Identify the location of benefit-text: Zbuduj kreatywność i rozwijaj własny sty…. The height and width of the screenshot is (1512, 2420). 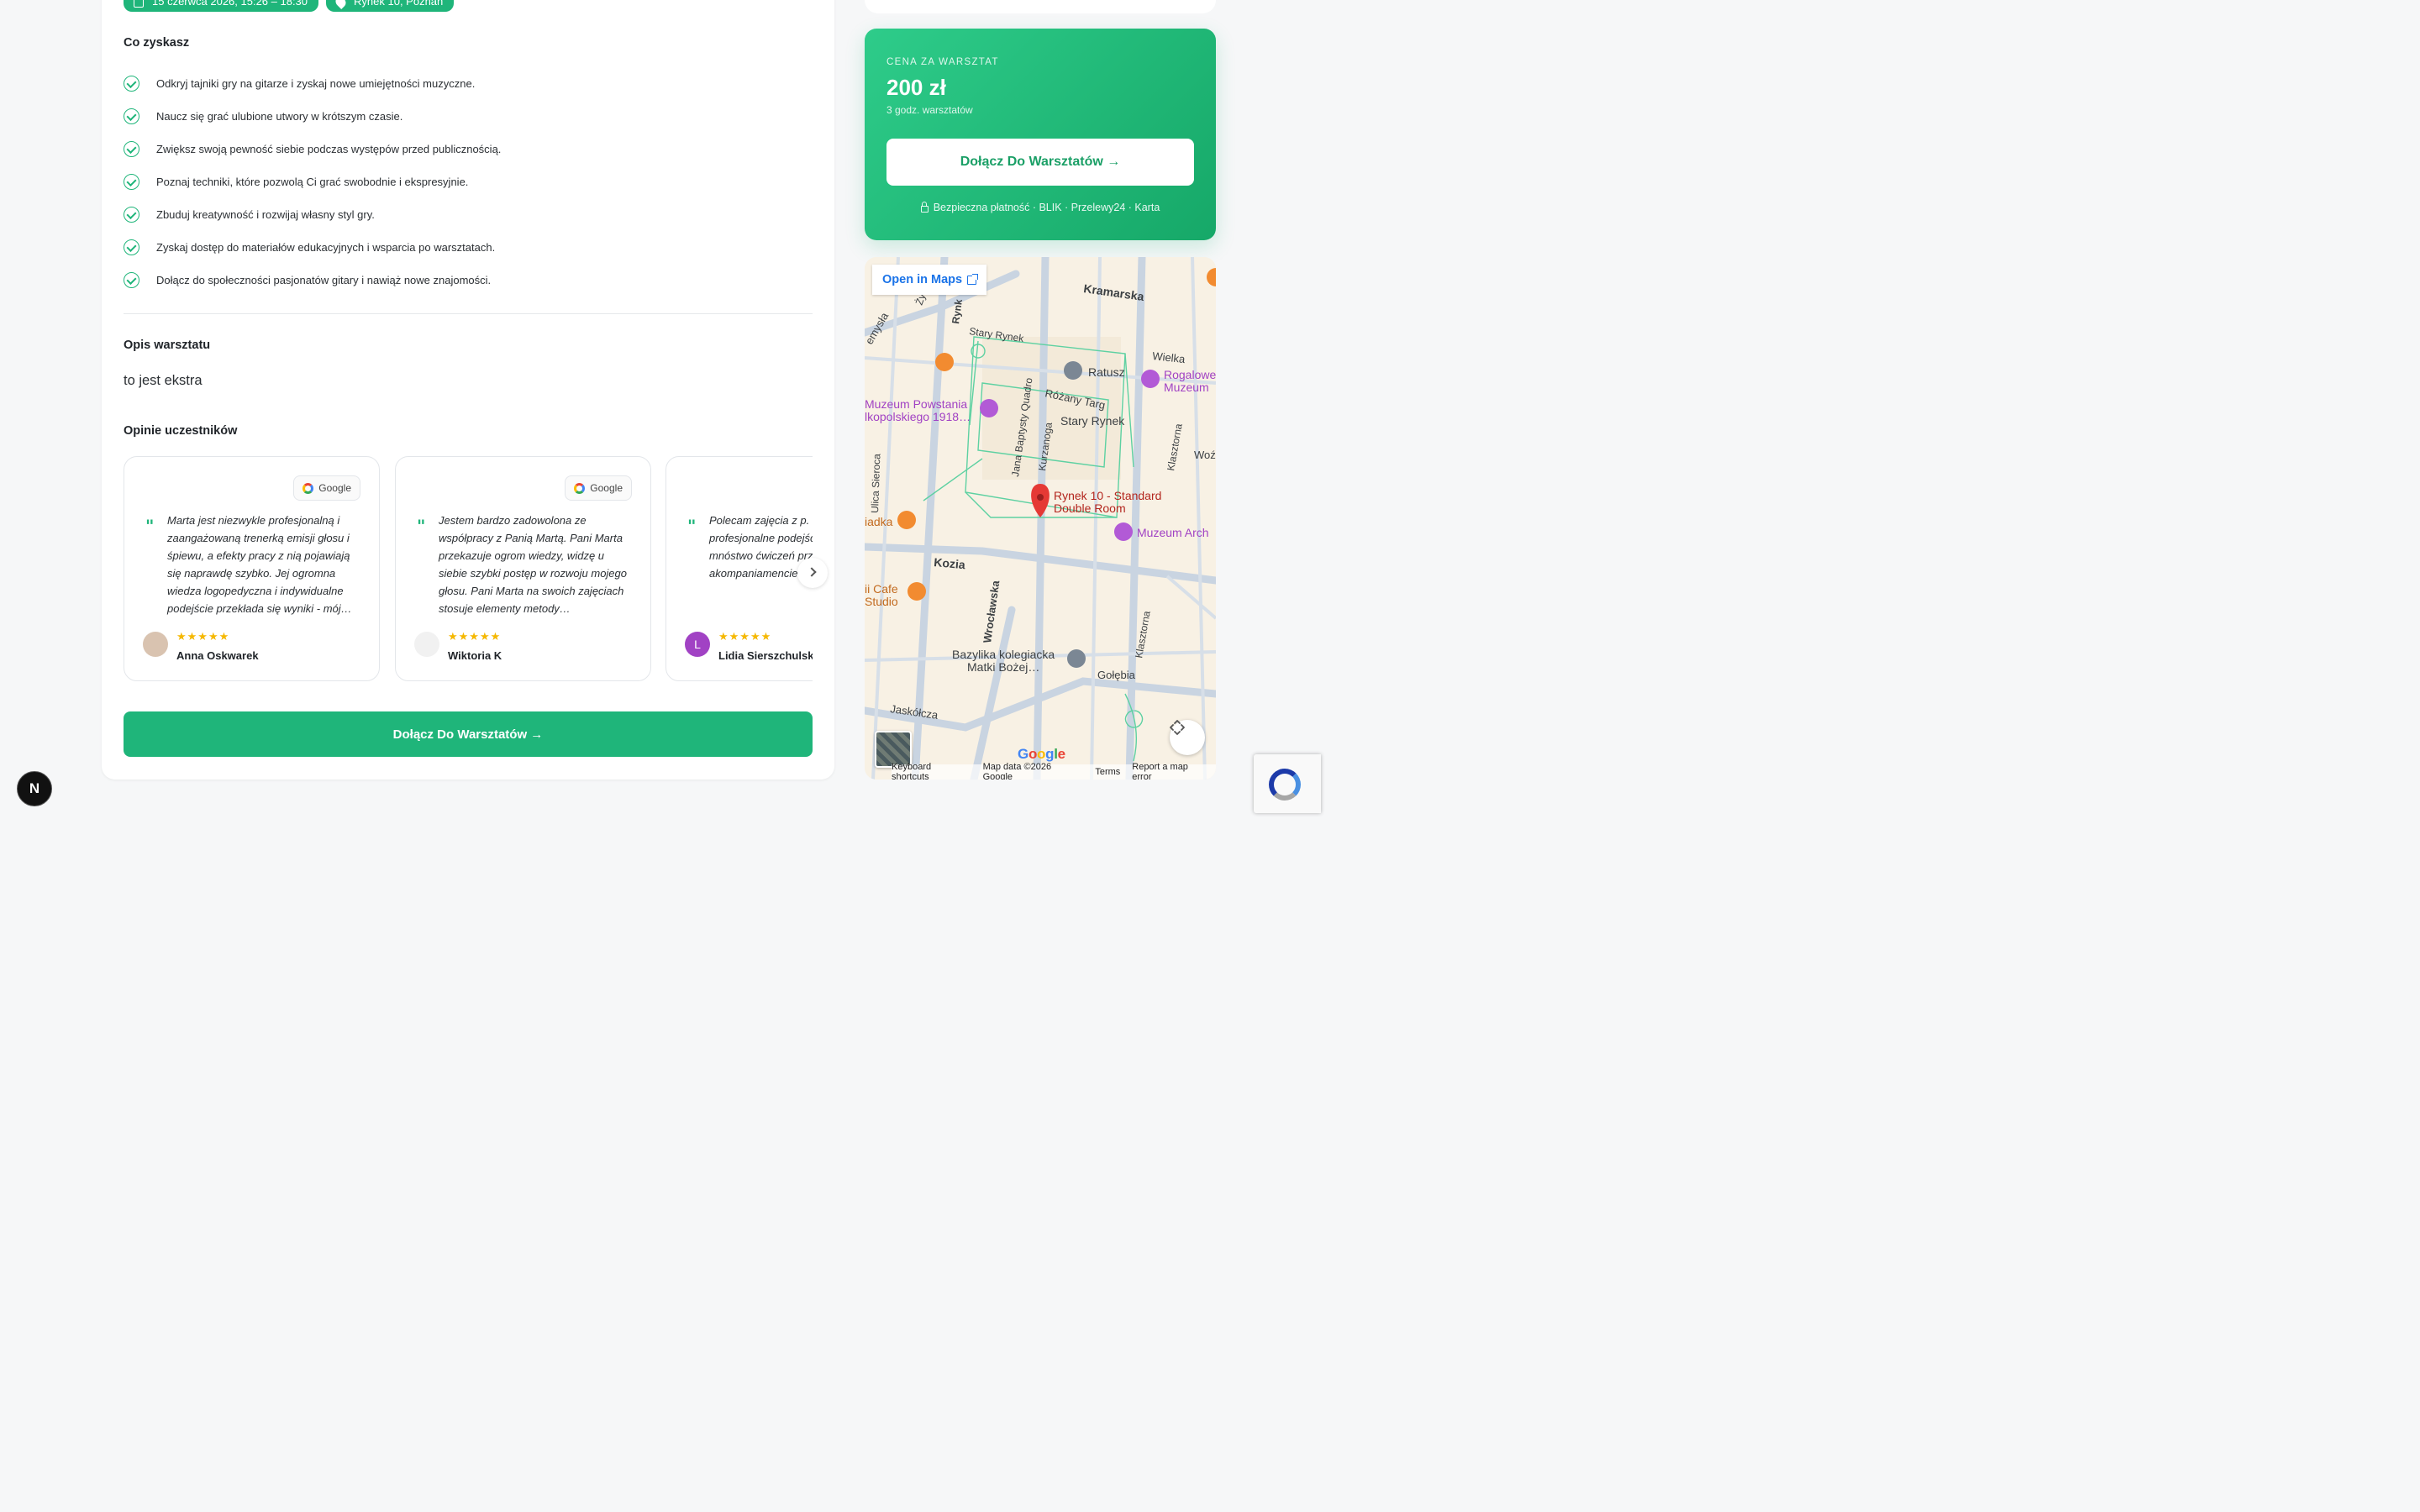
(265, 214).